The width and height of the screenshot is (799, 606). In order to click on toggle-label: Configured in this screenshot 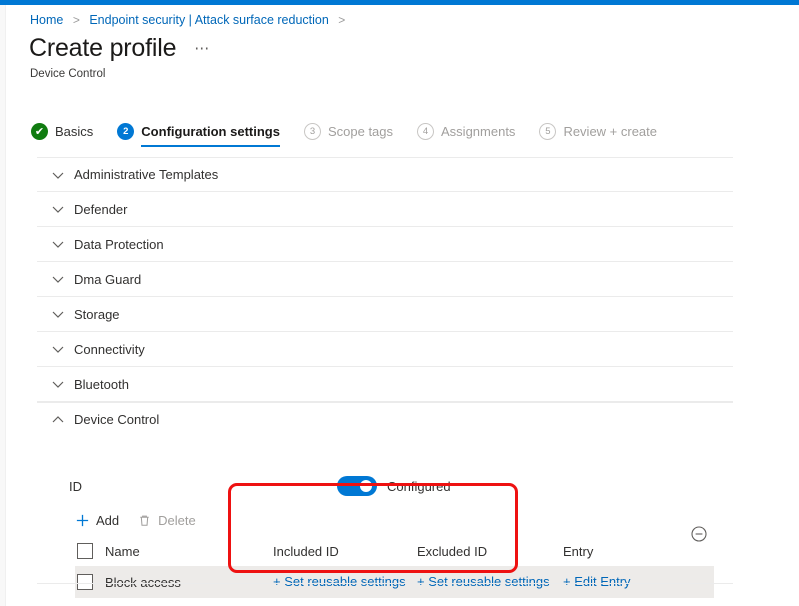, I will do `click(419, 486)`.